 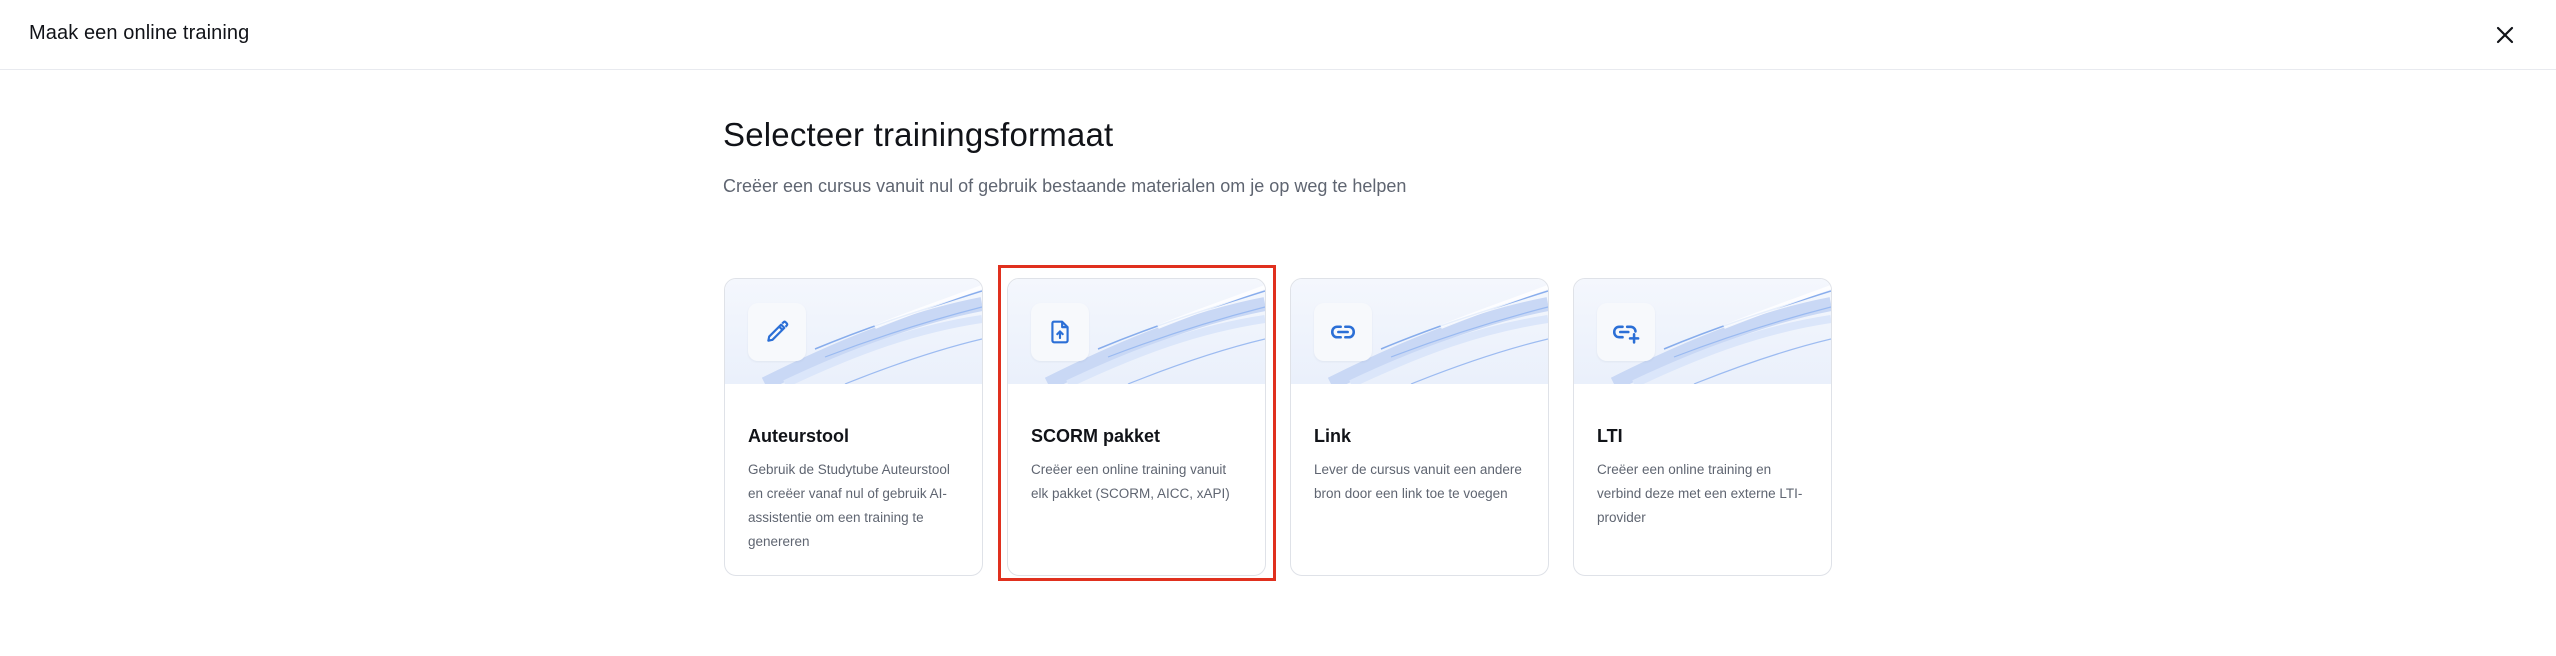 What do you see at coordinates (1096, 436) in the screenshot?
I see `card-title: SCORM pakket` at bounding box center [1096, 436].